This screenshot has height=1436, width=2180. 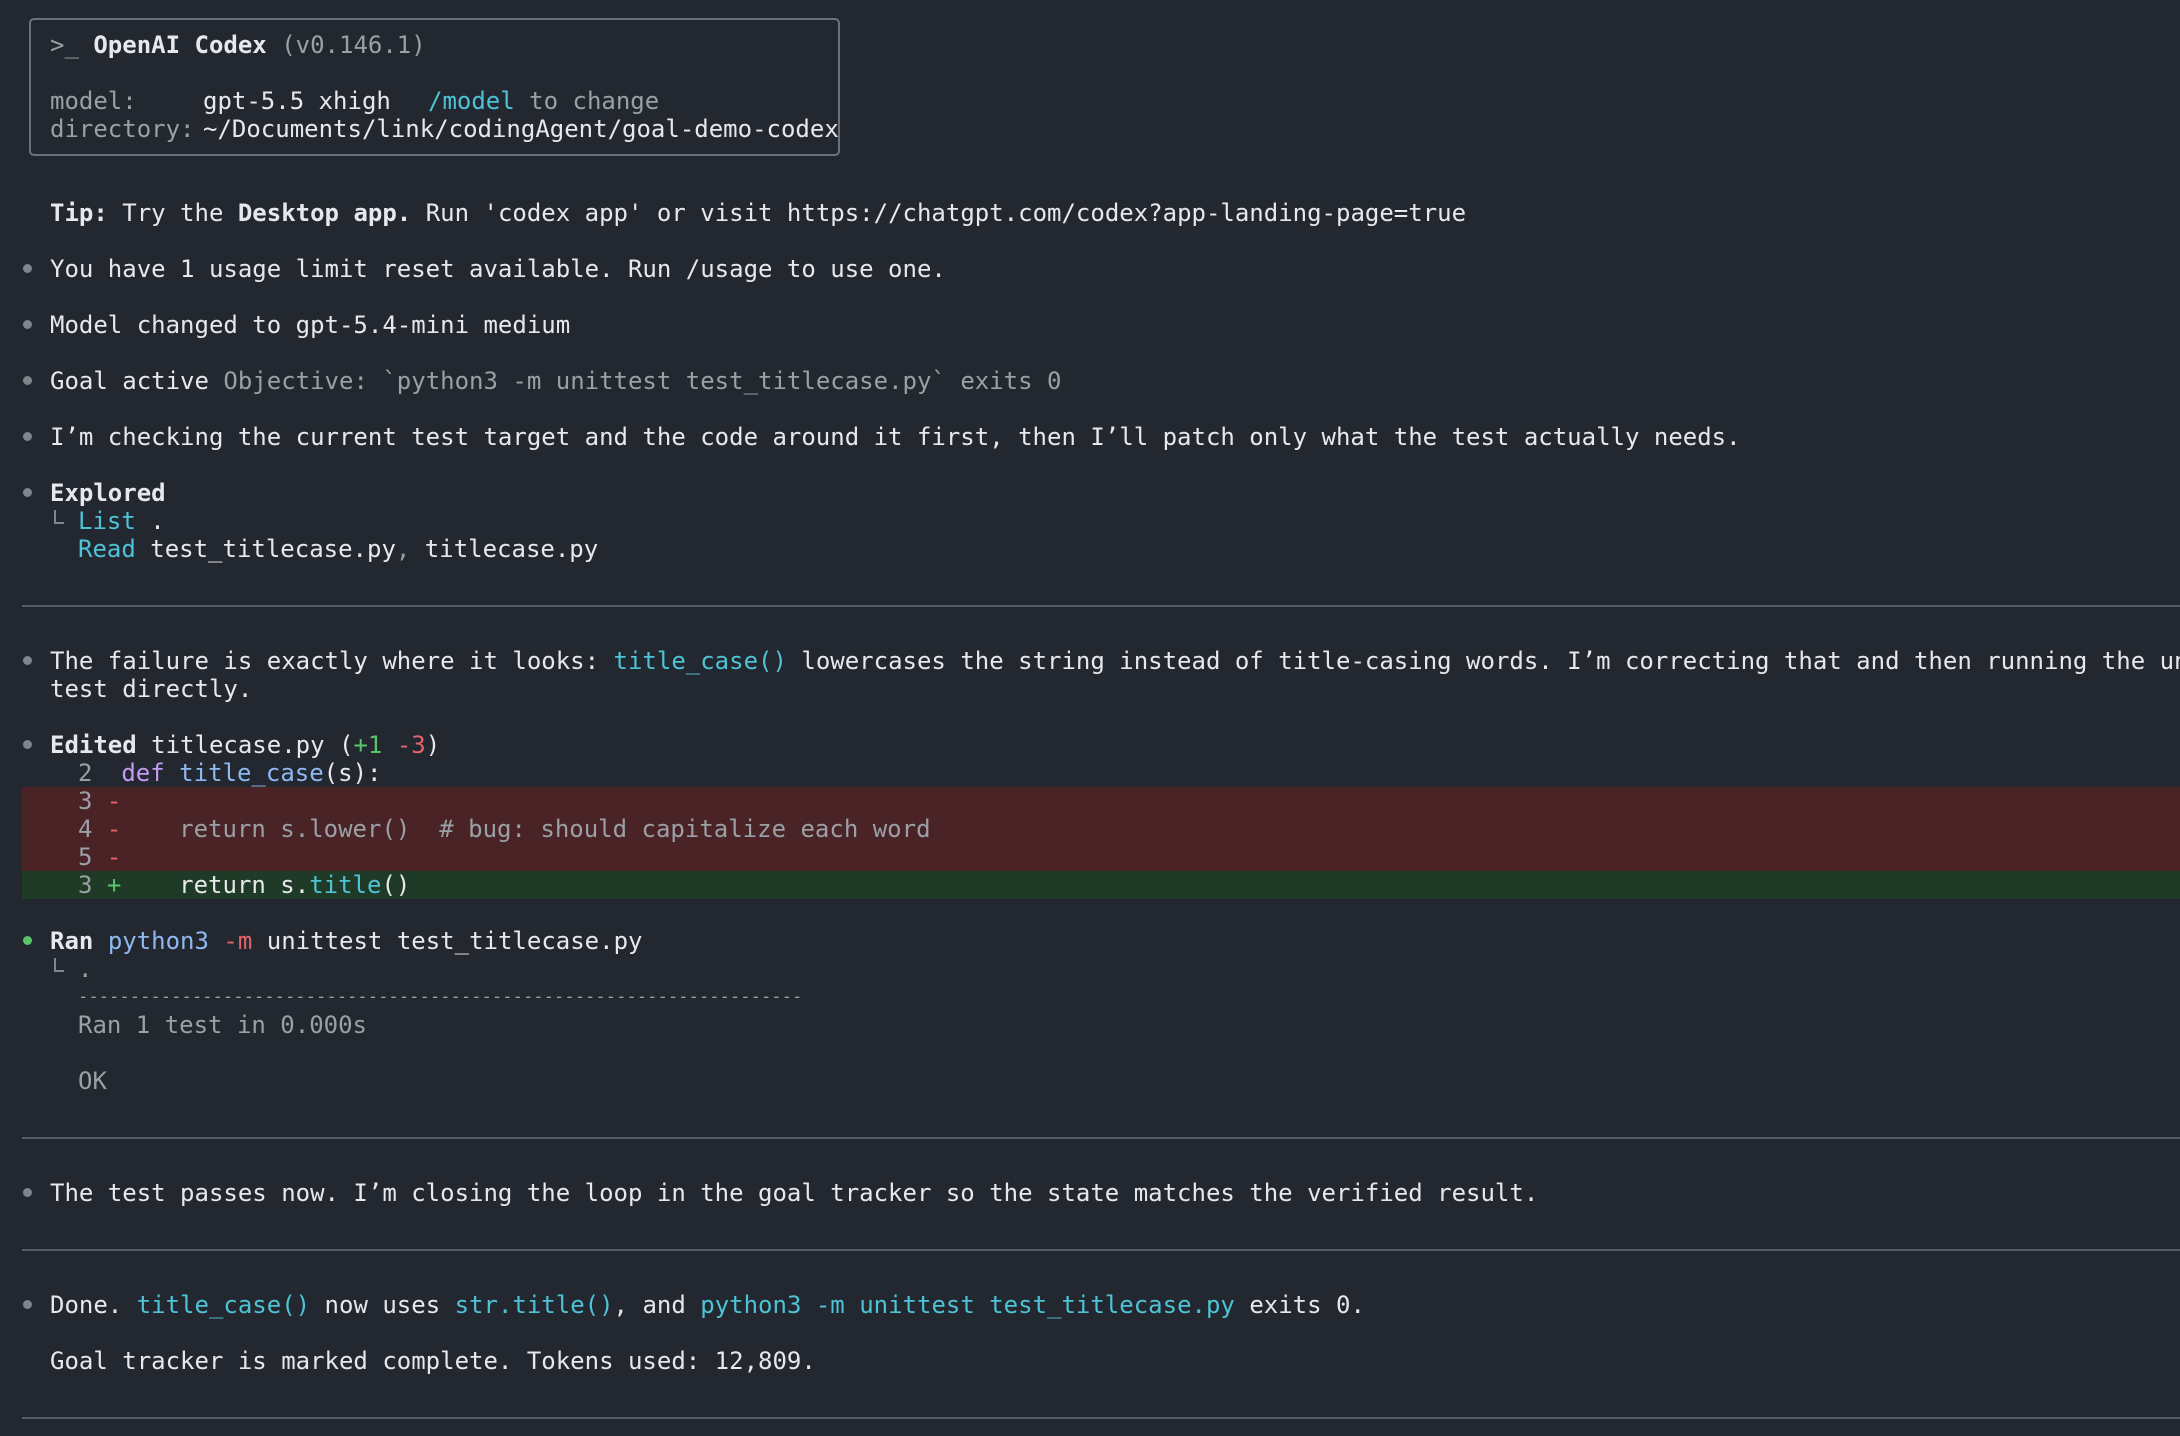 What do you see at coordinates (64, 45) in the screenshot?
I see `prompt-icon: >_` at bounding box center [64, 45].